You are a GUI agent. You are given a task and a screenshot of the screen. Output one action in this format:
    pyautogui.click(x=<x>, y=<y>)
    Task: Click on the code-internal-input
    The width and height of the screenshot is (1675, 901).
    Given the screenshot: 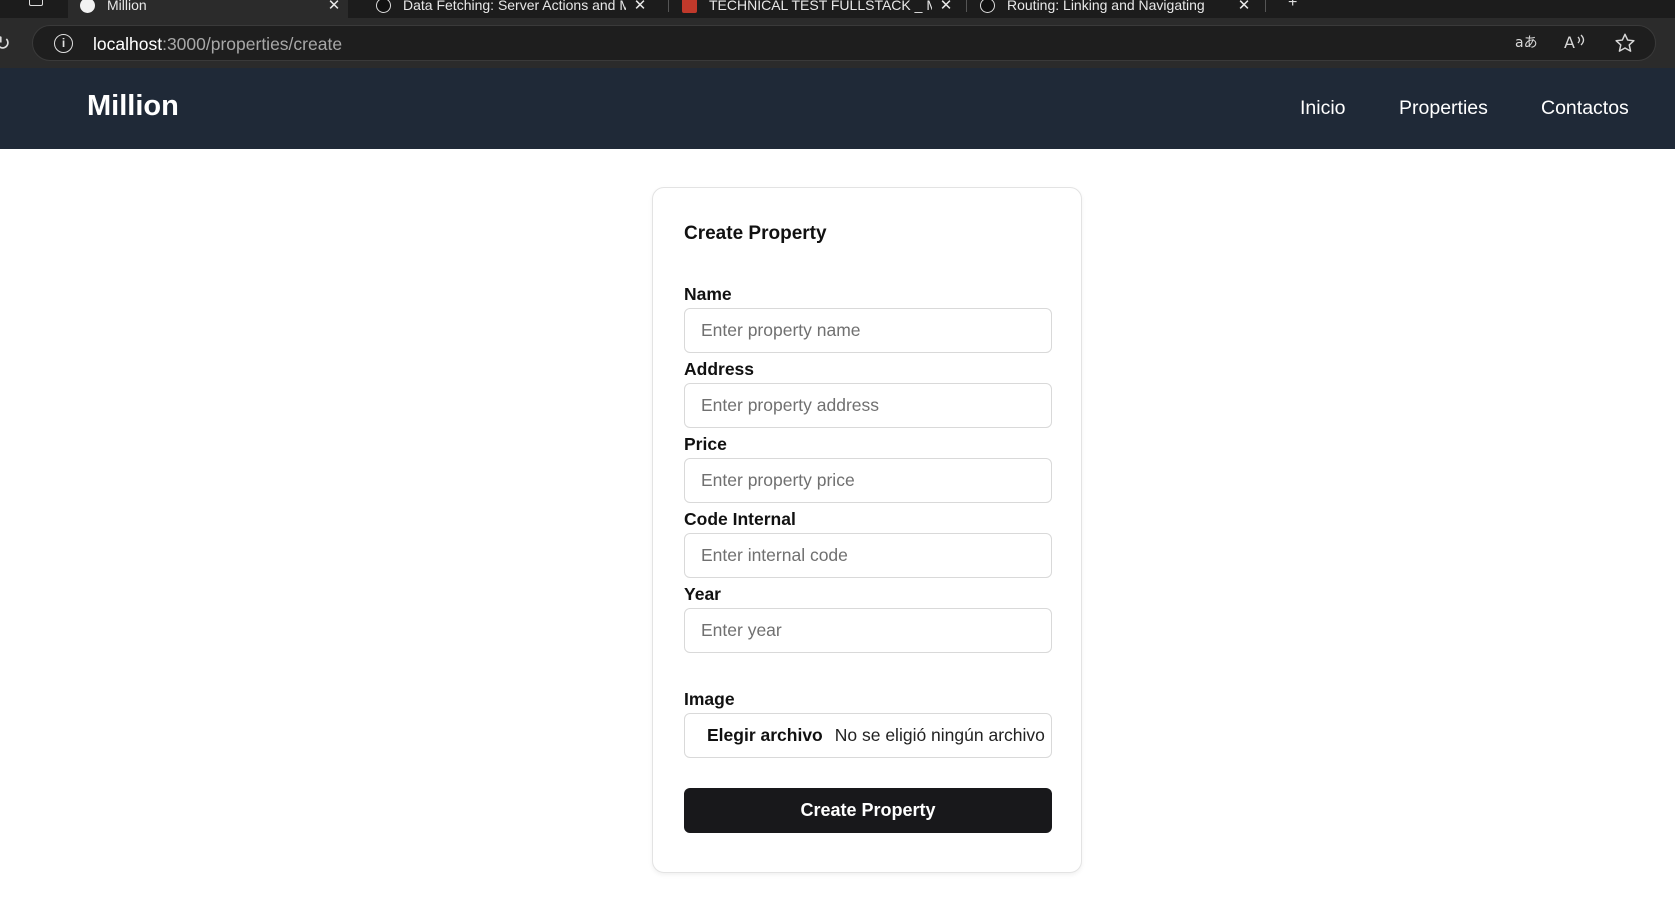 What is the action you would take?
    pyautogui.click(x=868, y=555)
    